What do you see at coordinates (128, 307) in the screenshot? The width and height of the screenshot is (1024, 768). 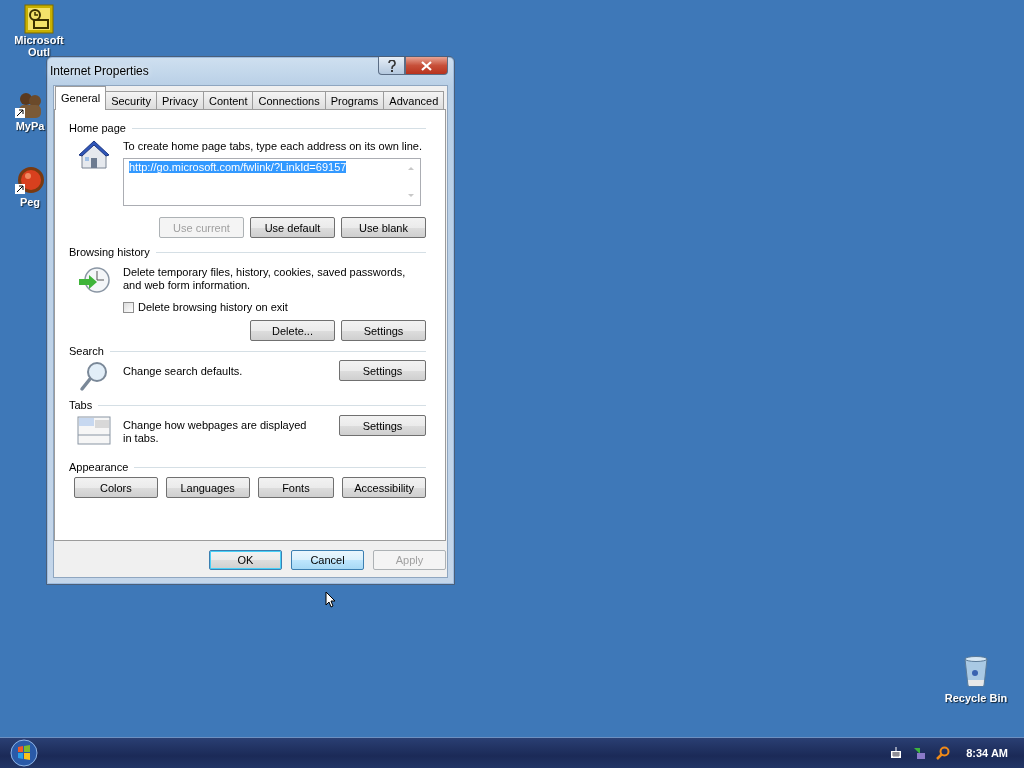 I see `checkbox` at bounding box center [128, 307].